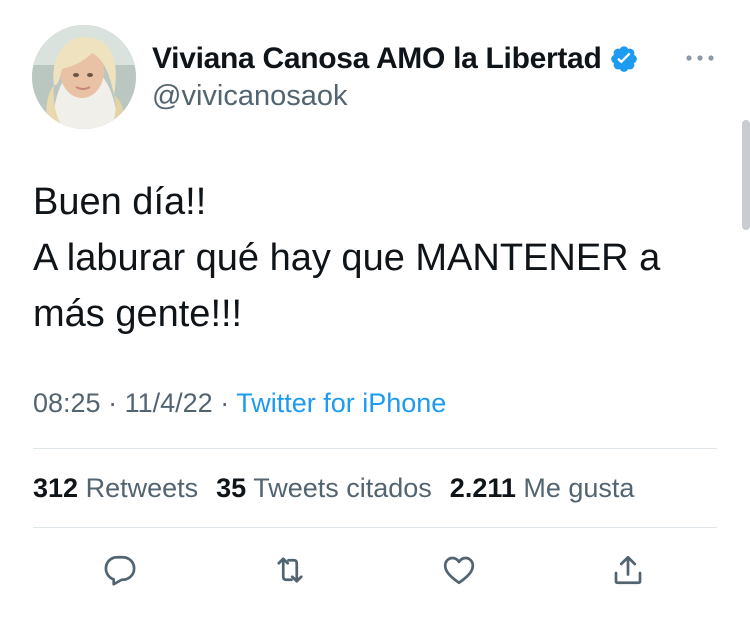  I want to click on retweets-count: 312, so click(56, 488).